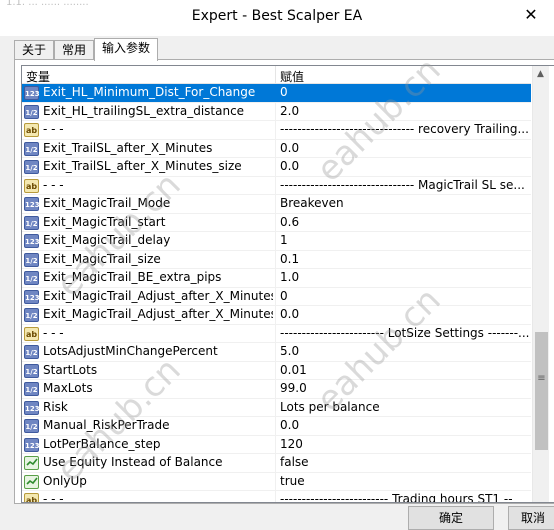 The height and width of the screenshot is (530, 554). I want to click on tab-about: 关于, so click(34, 50).